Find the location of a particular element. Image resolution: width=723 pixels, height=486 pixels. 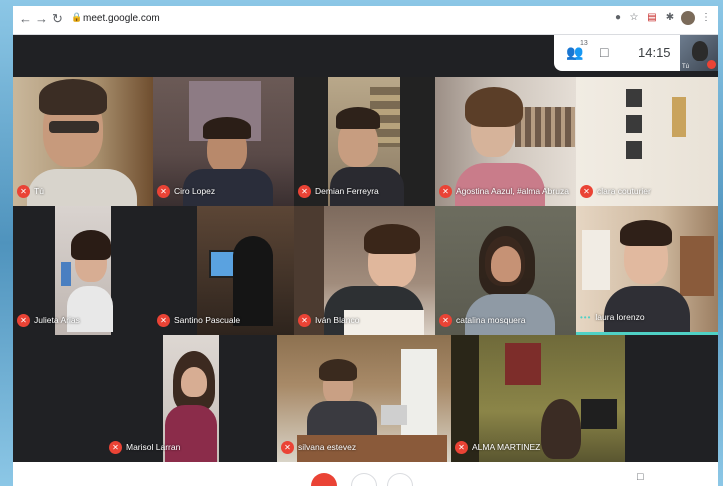

self-view-thumbnail: Tú is located at coordinates (699, 53).